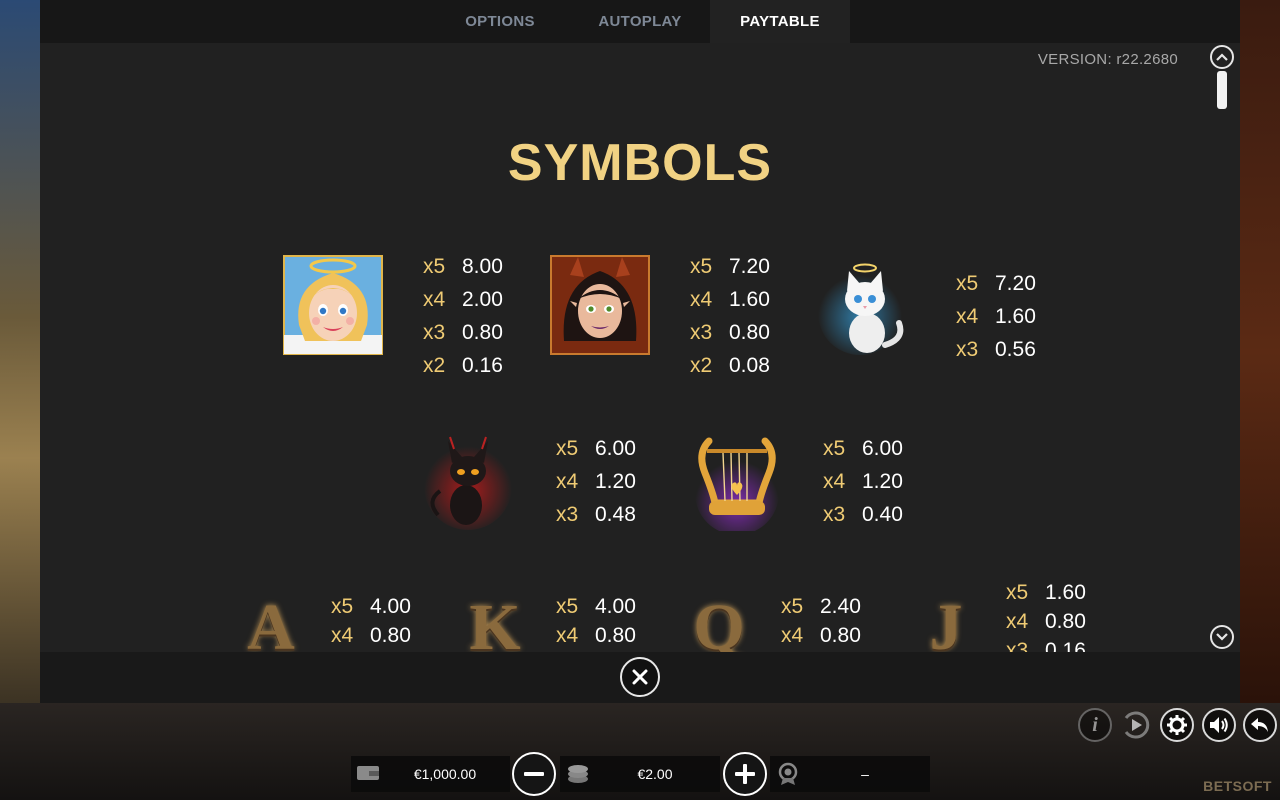 Image resolution: width=1280 pixels, height=800 pixels. What do you see at coordinates (640, 163) in the screenshot?
I see `section-title: SYMBOLS` at bounding box center [640, 163].